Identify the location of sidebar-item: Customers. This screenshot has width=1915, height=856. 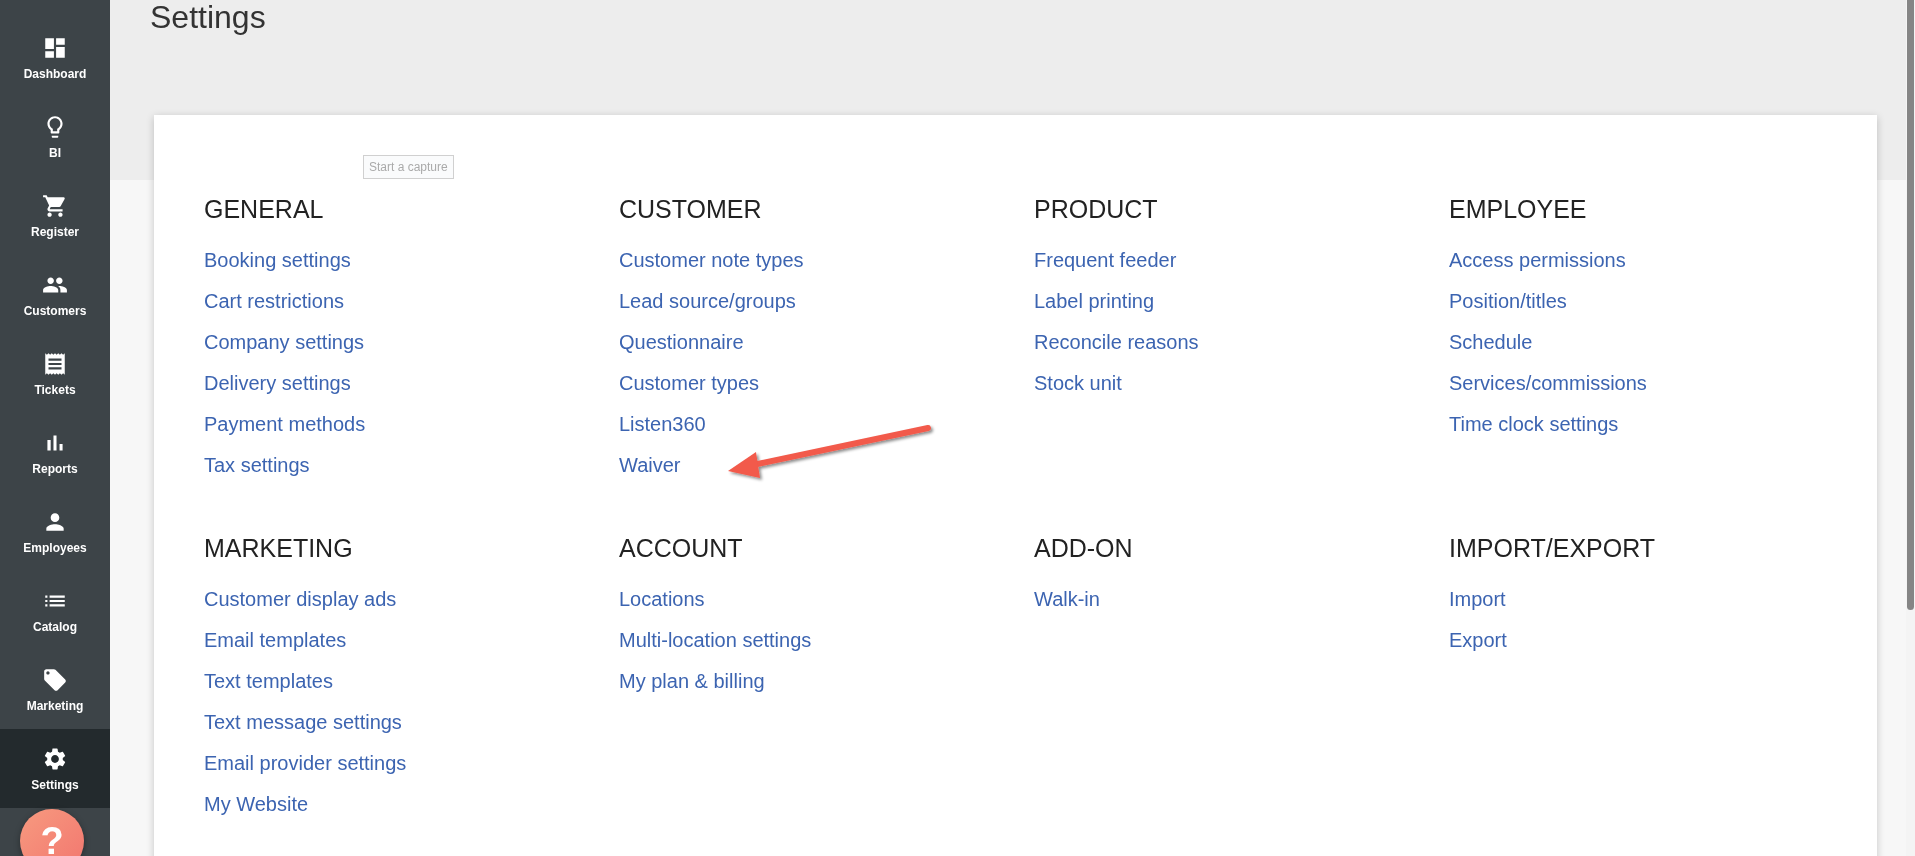
(55, 294).